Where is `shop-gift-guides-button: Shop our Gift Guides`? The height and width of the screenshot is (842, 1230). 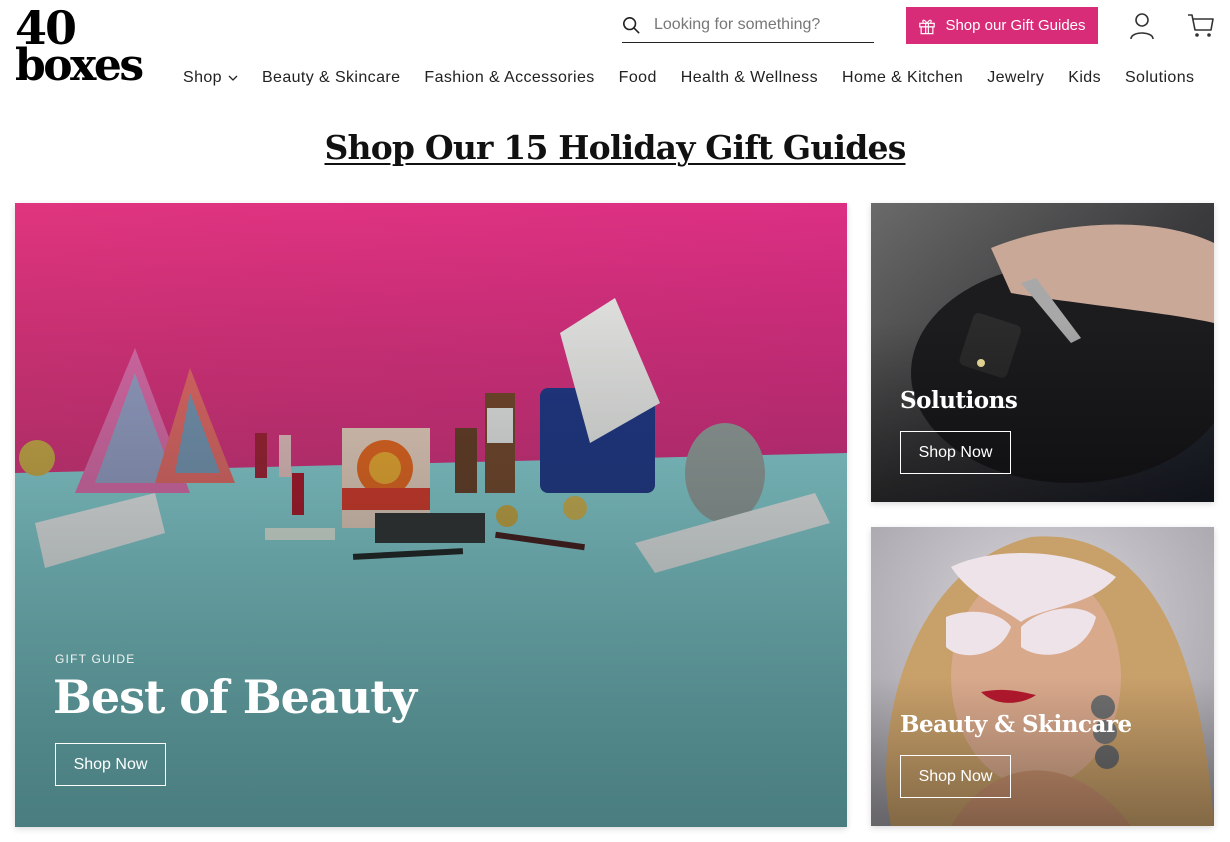
shop-gift-guides-button: Shop our Gift Guides is located at coordinates (1002, 25).